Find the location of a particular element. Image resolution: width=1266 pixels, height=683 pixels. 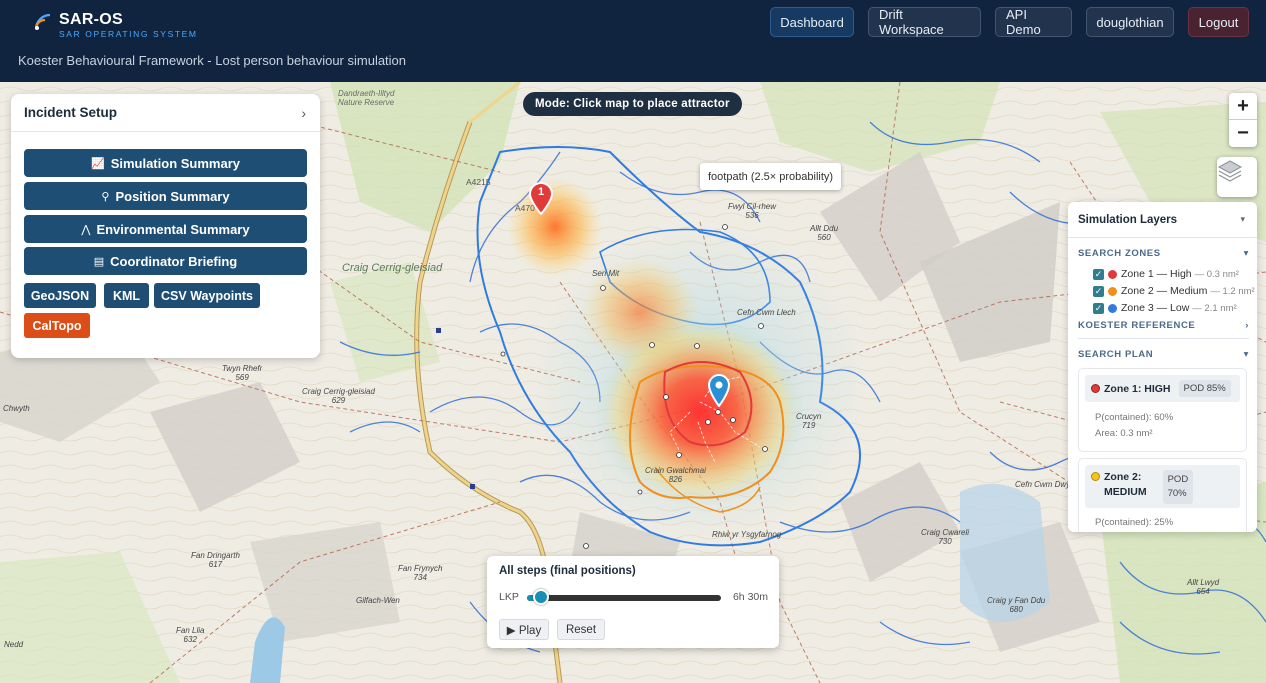

logo-subtitle: SAR OPERATING SYSTEM is located at coordinates (128, 34).